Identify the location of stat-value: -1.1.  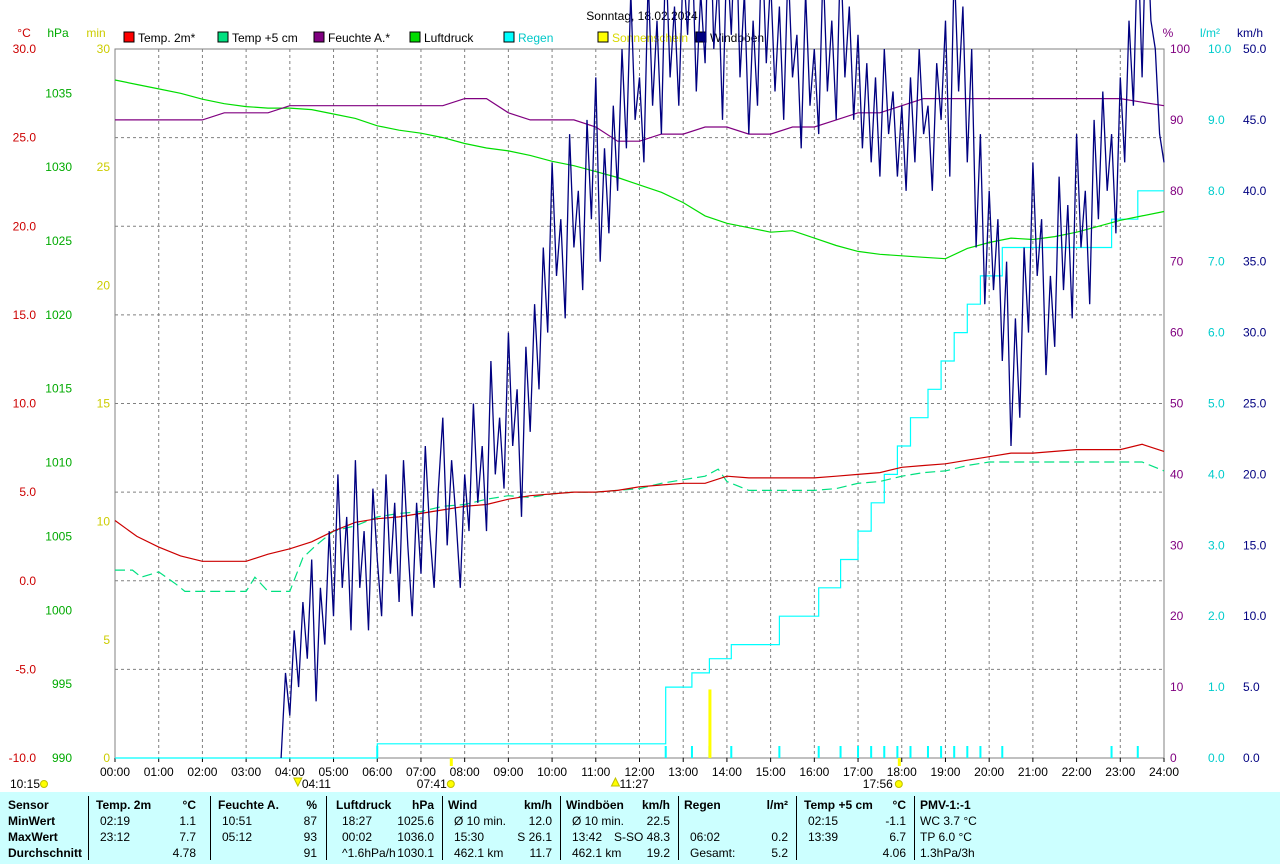
(895, 821).